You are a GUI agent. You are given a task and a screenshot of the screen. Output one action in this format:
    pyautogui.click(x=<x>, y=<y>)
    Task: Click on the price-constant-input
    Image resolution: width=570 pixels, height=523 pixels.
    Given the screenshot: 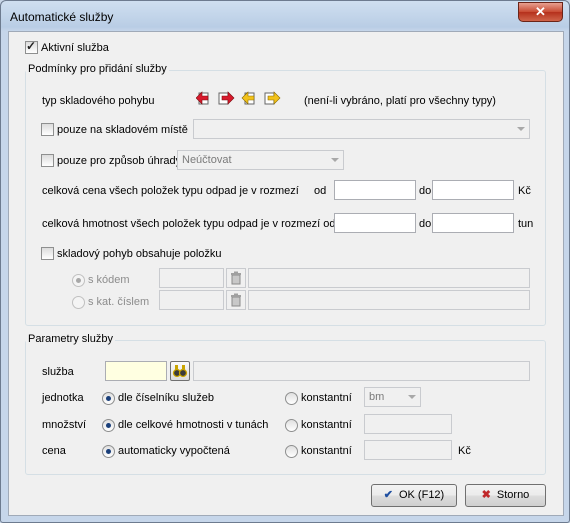 What is the action you would take?
    pyautogui.click(x=408, y=450)
    